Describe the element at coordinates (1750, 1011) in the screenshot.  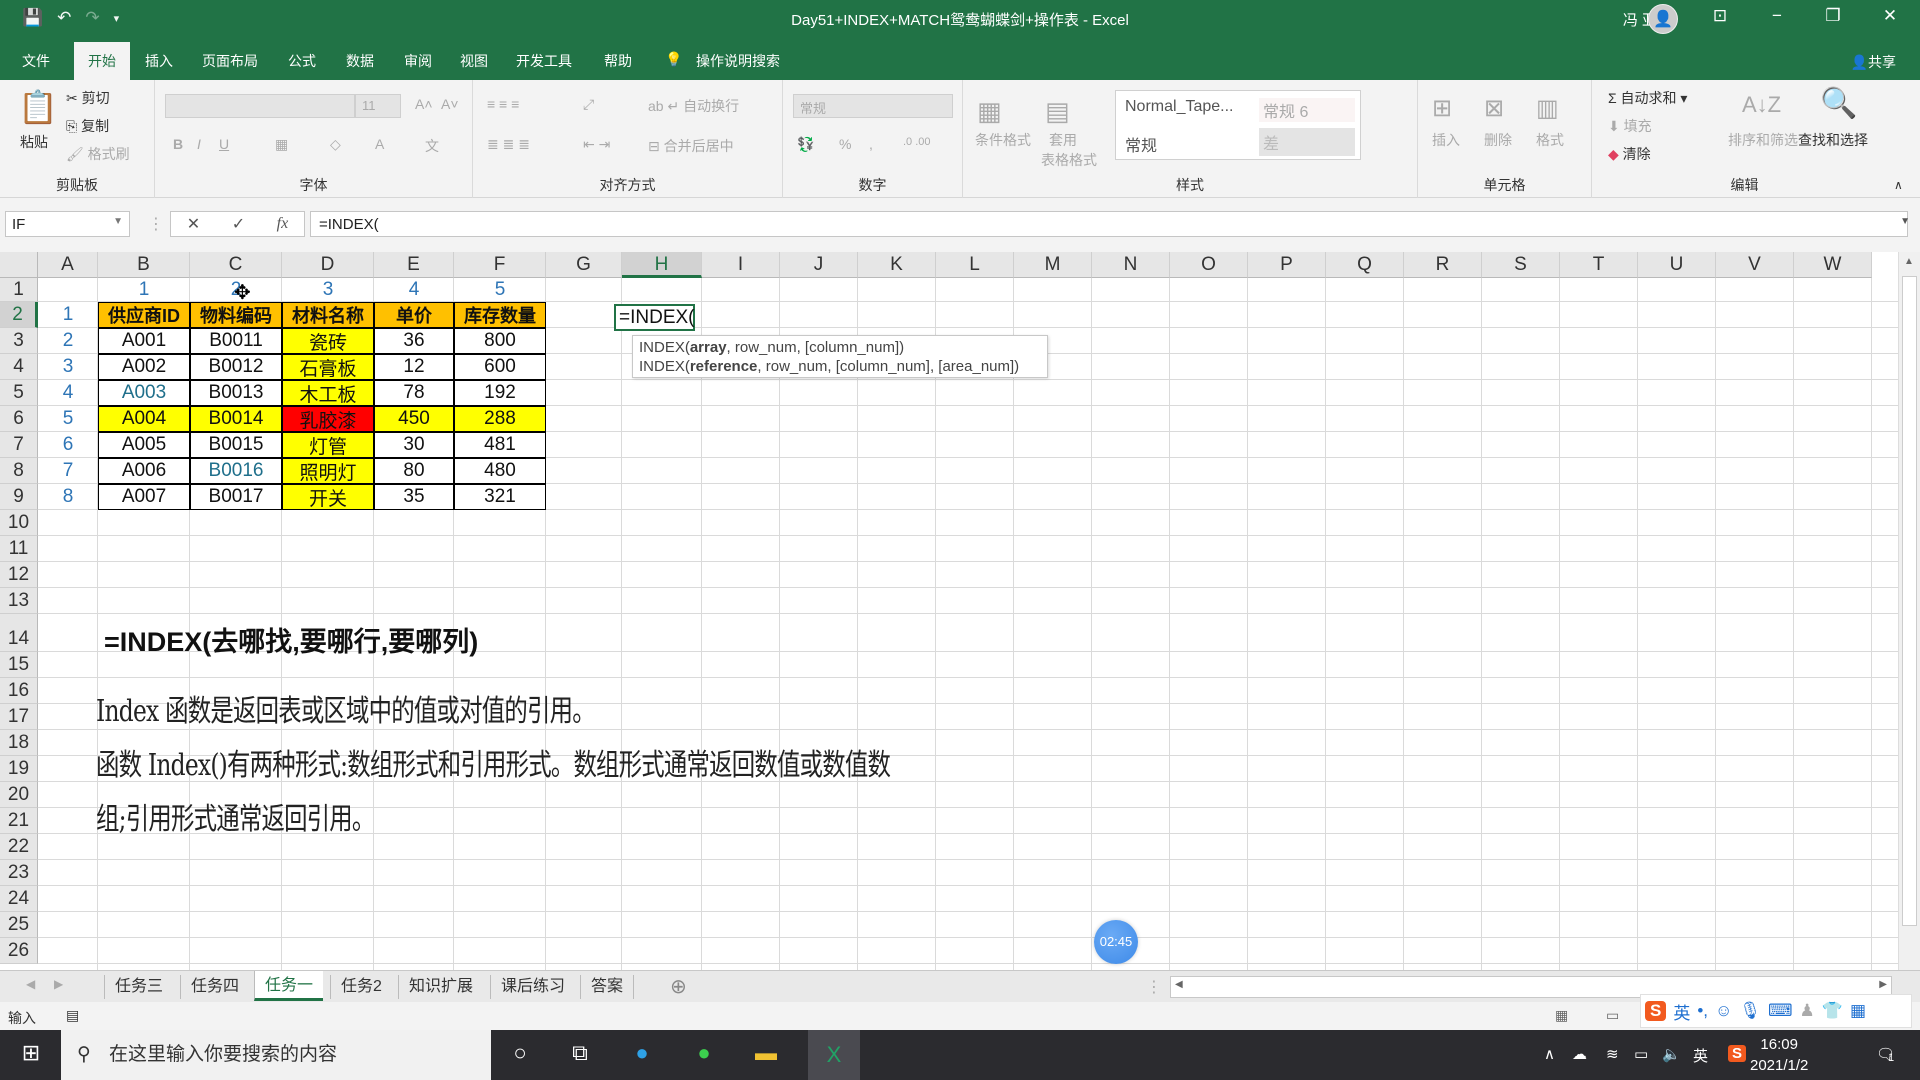
I see `microphone-icon: 🎙` at that location.